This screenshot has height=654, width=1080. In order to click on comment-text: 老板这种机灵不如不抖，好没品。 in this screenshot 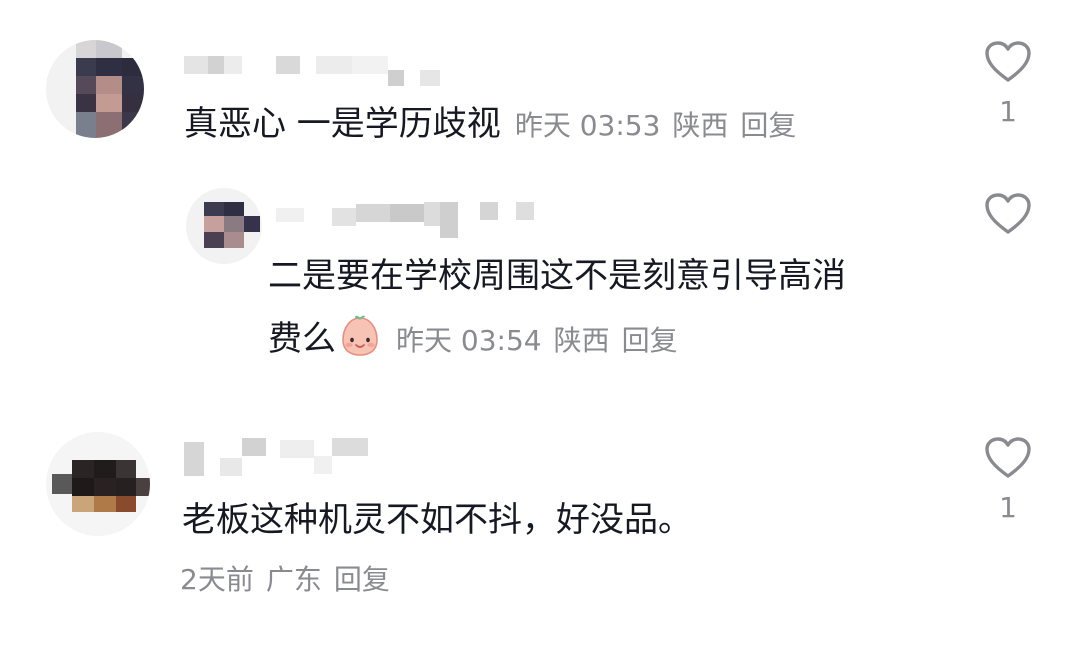, I will do `click(437, 520)`.